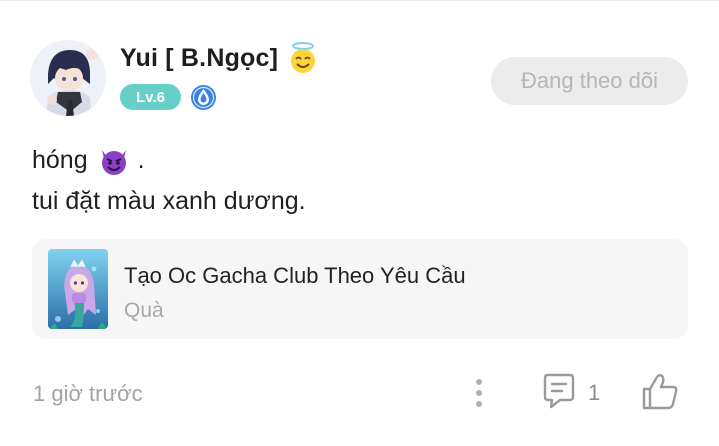  I want to click on author-name: Yui [ B.Ngọc], so click(199, 58).